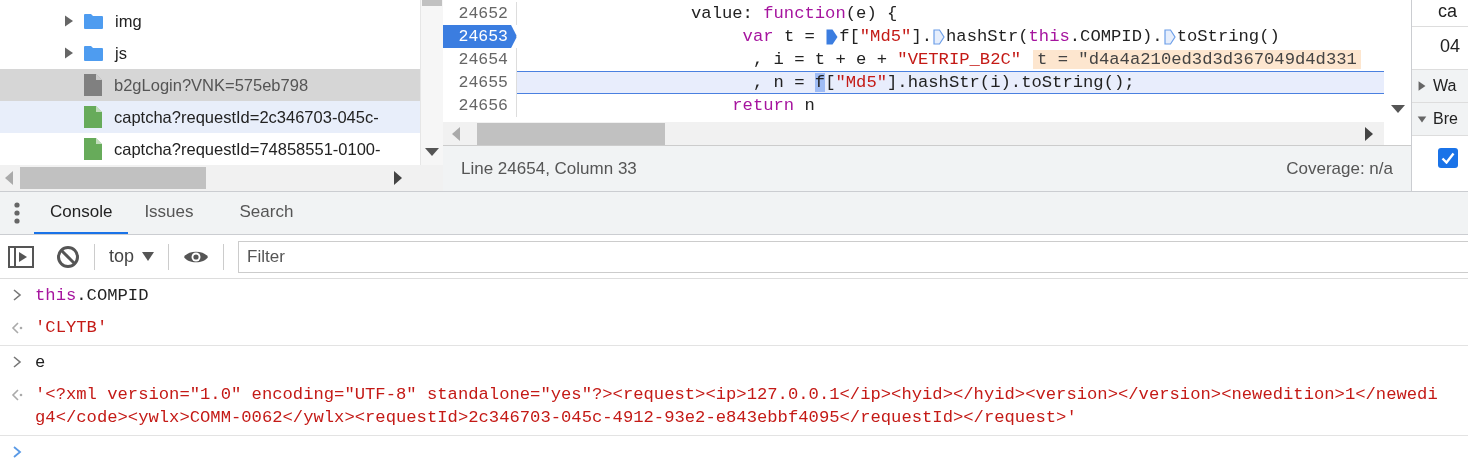 Image resolution: width=1468 pixels, height=462 pixels. I want to click on code-token: ]., so click(921, 36).